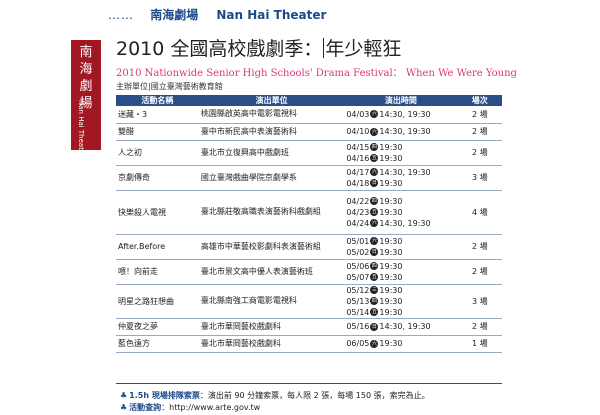 The width and height of the screenshot is (600, 415). What do you see at coordinates (210, 407) in the screenshot?
I see `site-note-link: ：http://www.arte.gov.tw` at bounding box center [210, 407].